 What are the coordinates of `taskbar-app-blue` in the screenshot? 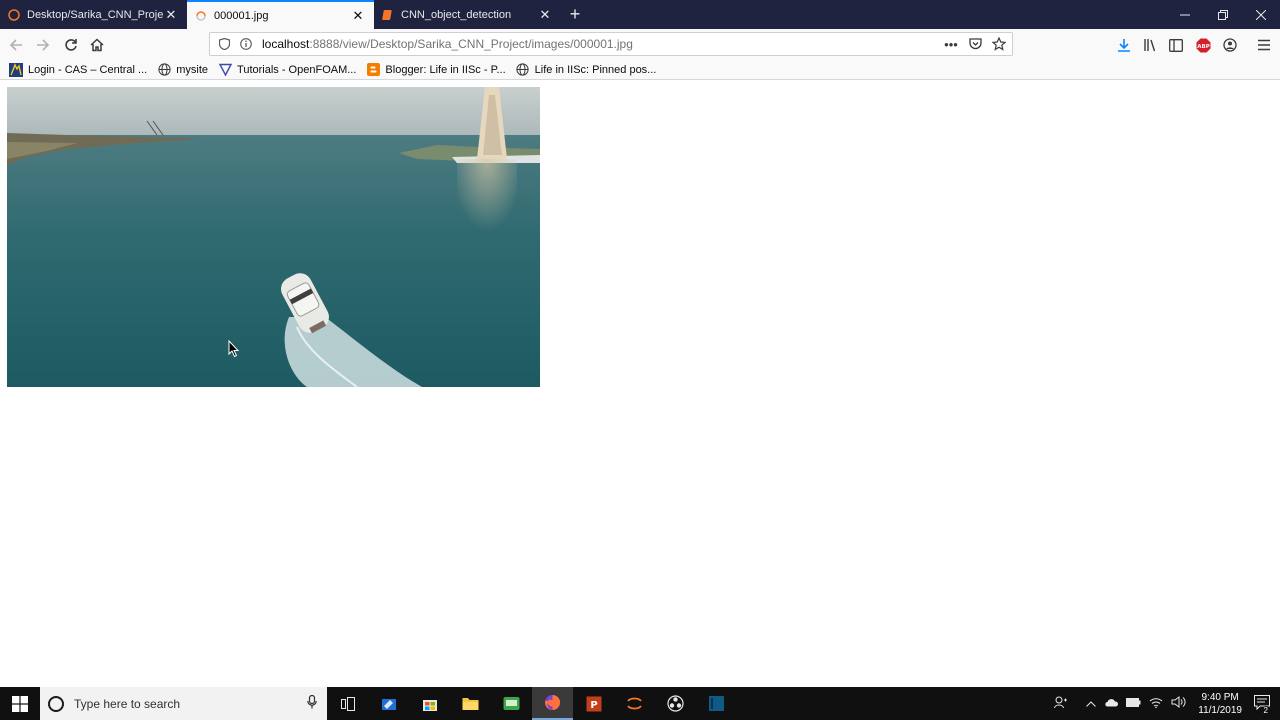 It's located at (716, 703).